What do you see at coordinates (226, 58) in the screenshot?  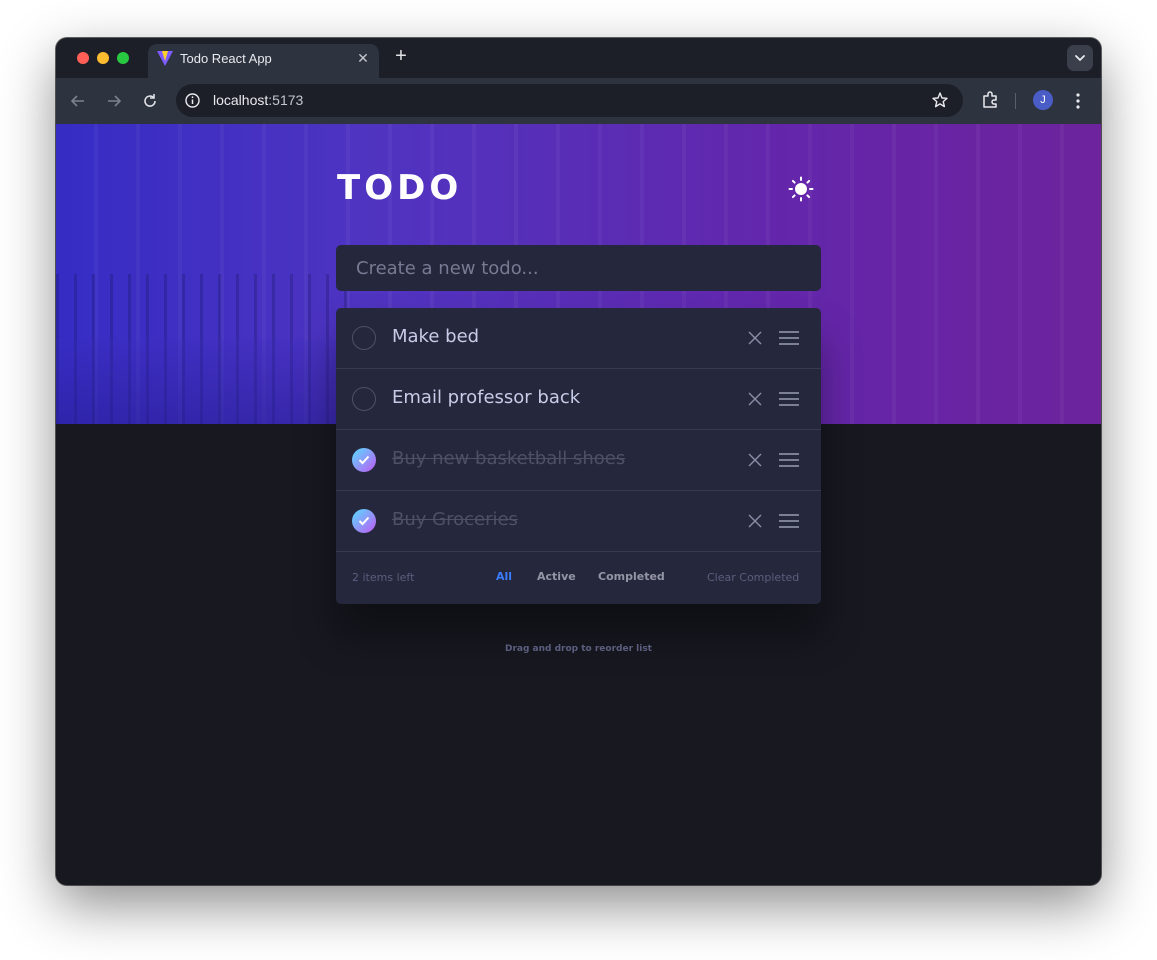 I see `tab-title: Todo React App` at bounding box center [226, 58].